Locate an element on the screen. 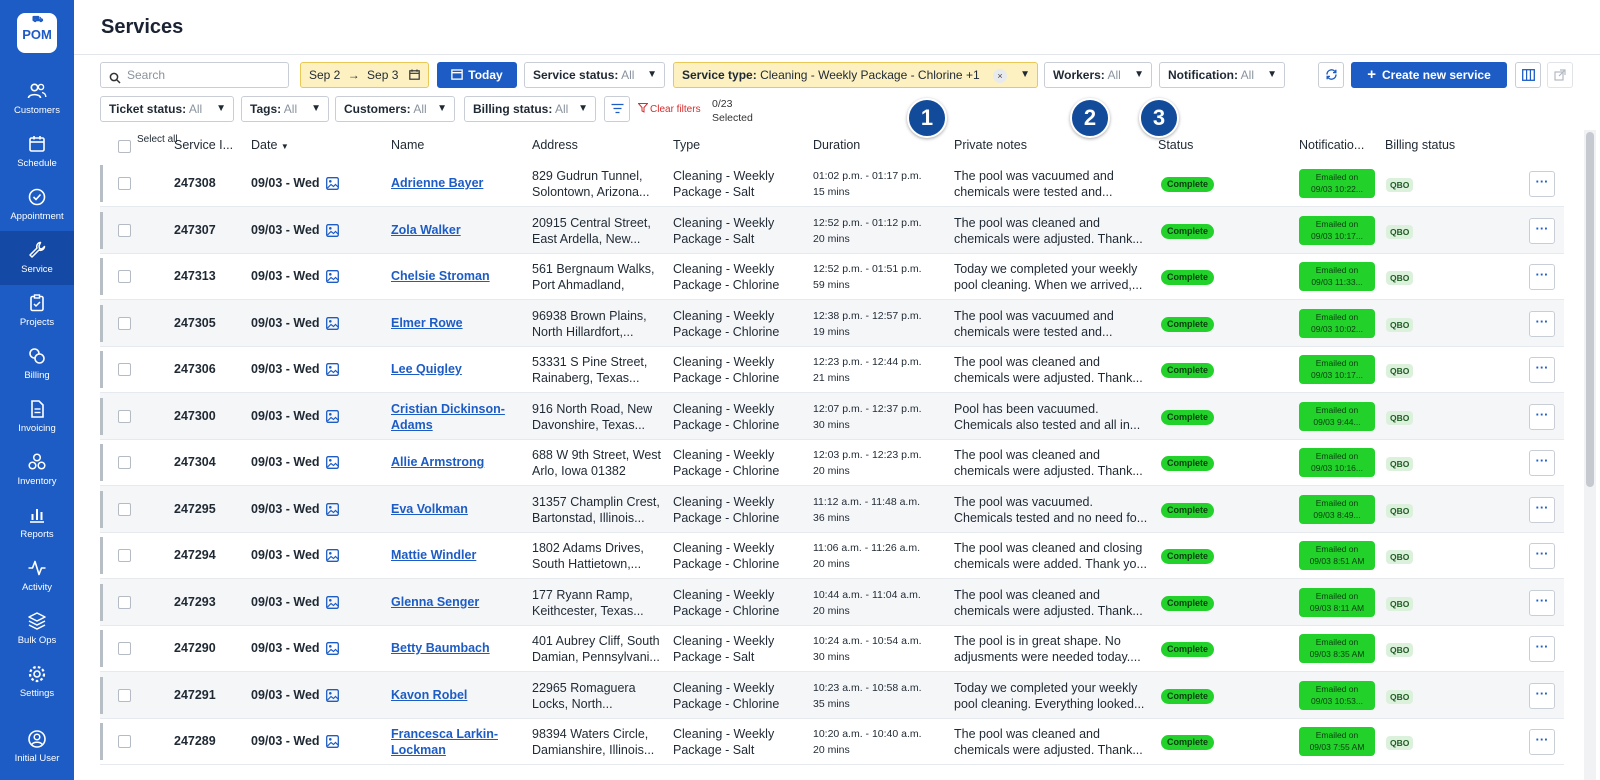 Image resolution: width=1600 pixels, height=780 pixels. customer-name-link: Eva Volkman is located at coordinates (451, 517).